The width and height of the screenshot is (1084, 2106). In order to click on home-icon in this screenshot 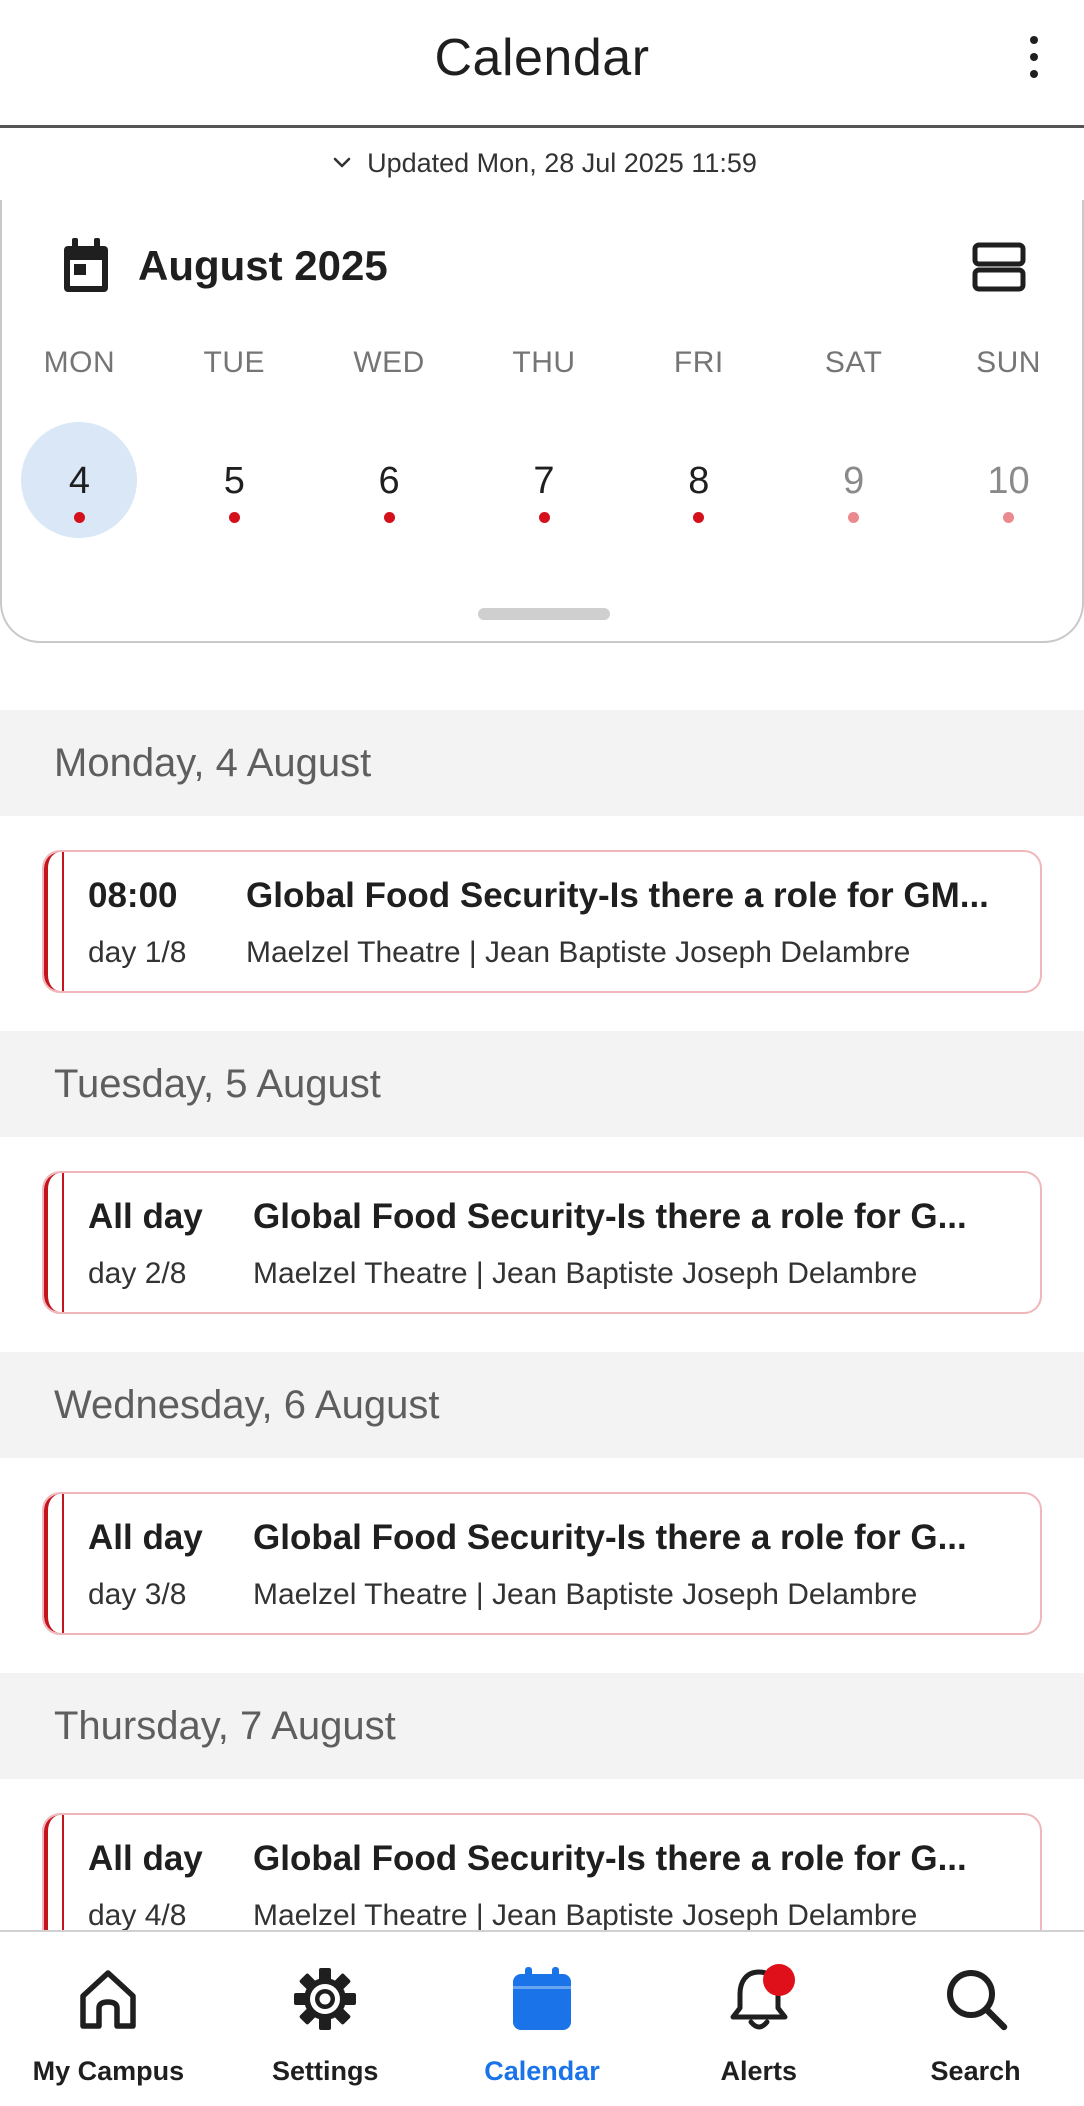, I will do `click(108, 1999)`.